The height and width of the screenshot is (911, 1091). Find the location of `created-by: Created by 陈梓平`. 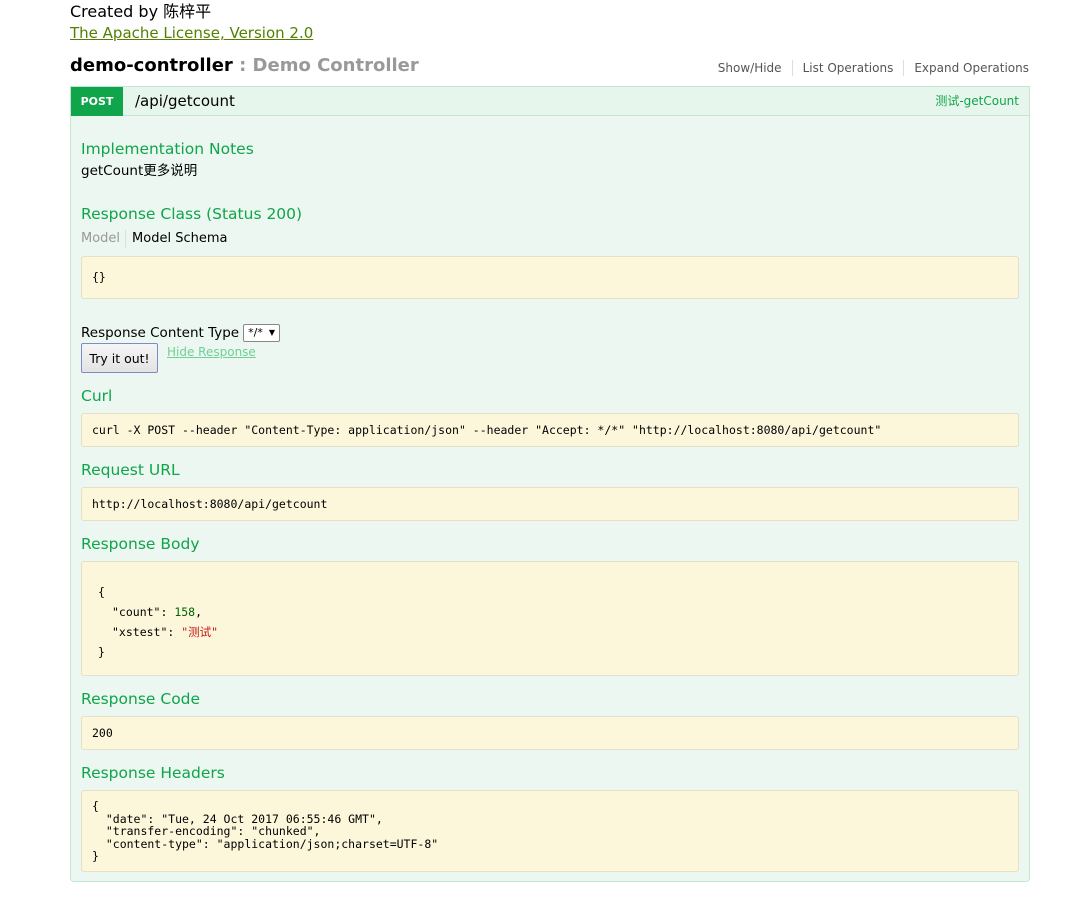

created-by: Created by 陈梓平 is located at coordinates (141, 11).